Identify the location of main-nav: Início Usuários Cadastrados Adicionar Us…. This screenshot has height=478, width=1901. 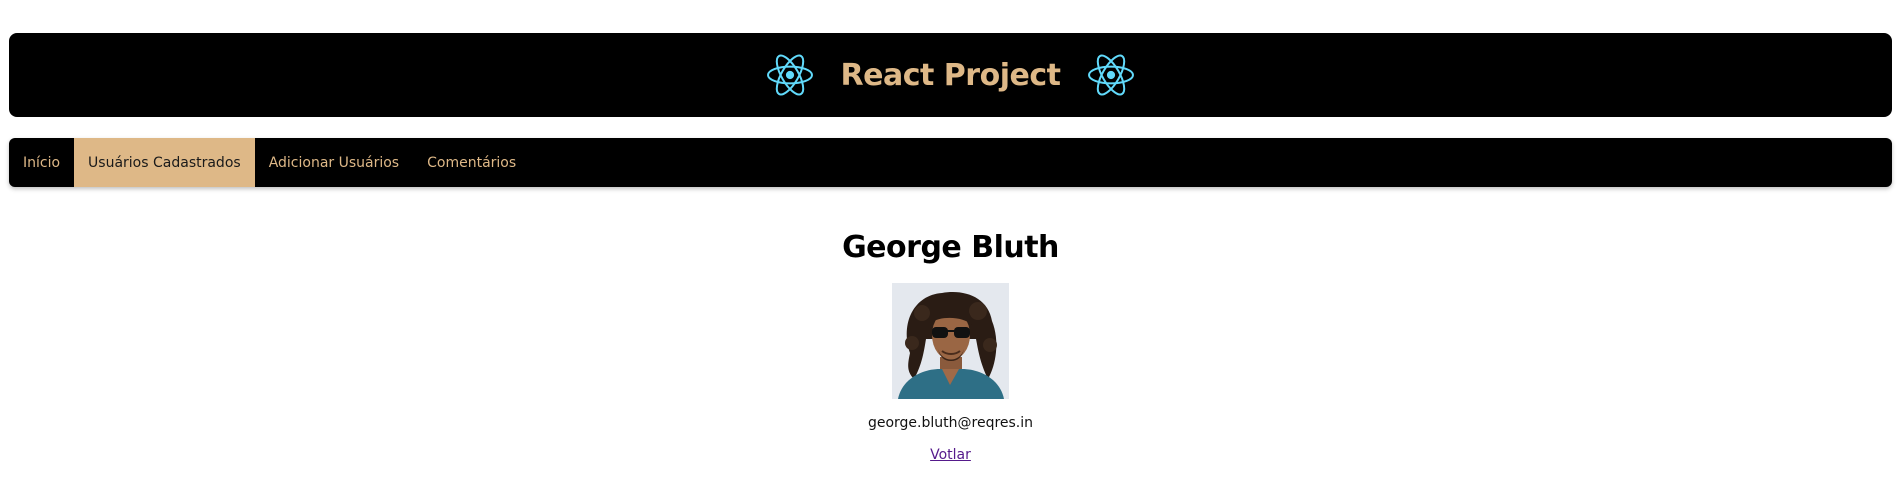
(950, 162).